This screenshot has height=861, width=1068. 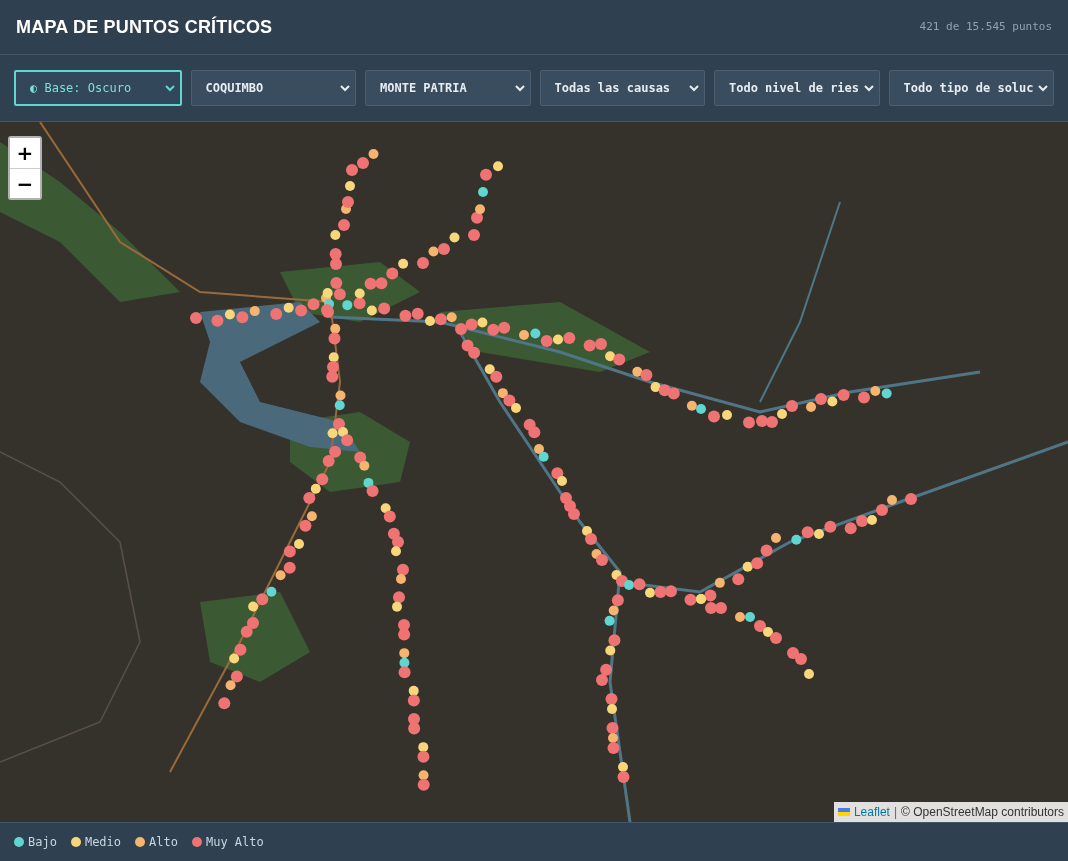 I want to click on filter-dropdown: Todas las causas, so click(x=622, y=88).